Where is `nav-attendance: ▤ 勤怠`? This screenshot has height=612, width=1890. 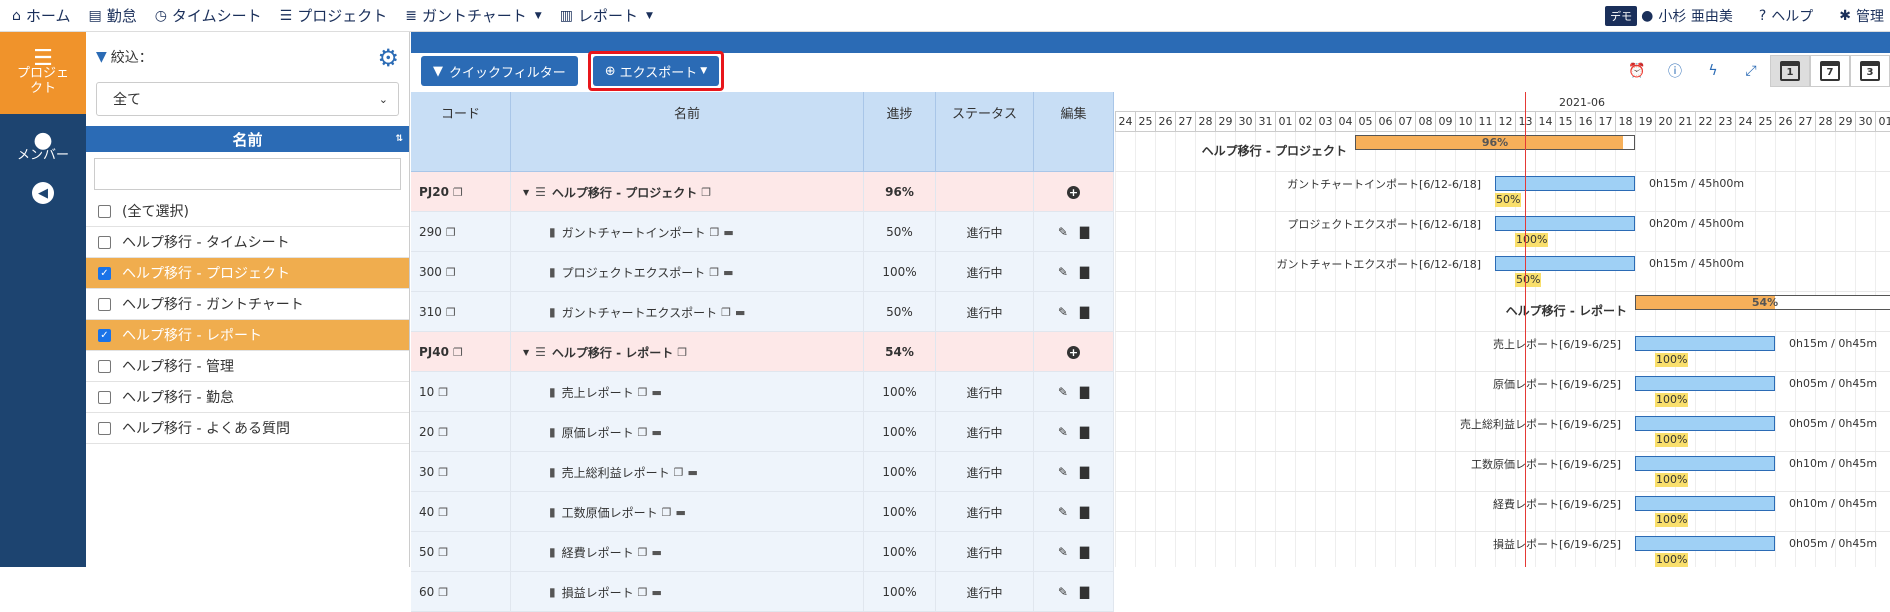 nav-attendance: ▤ 勤怠 is located at coordinates (112, 15).